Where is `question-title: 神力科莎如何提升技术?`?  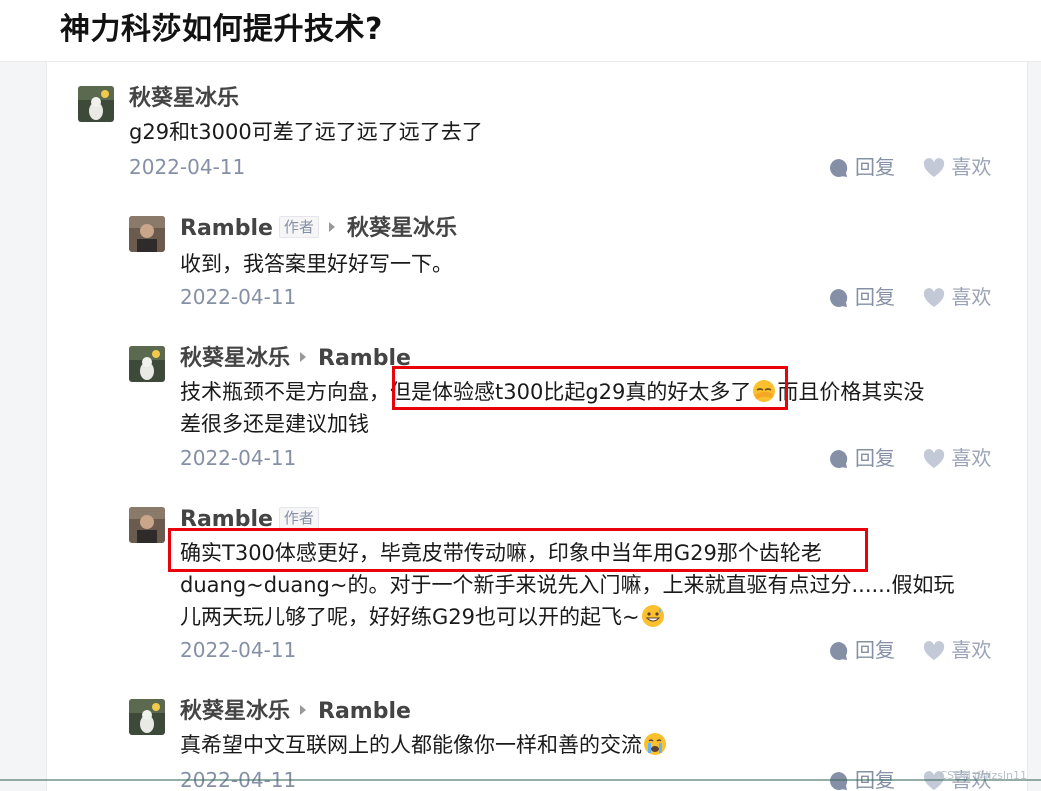 question-title: 神力科莎如何提升技术? is located at coordinates (221, 29).